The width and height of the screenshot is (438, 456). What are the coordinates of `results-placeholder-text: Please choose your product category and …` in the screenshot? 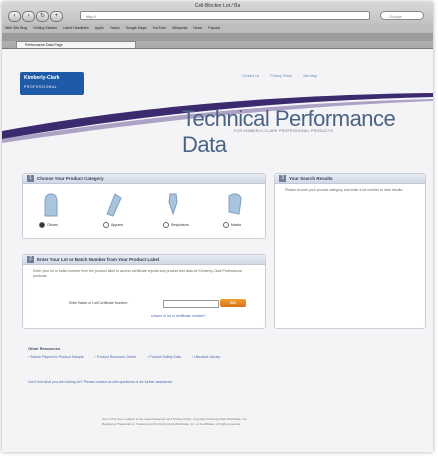 It's located at (344, 190).